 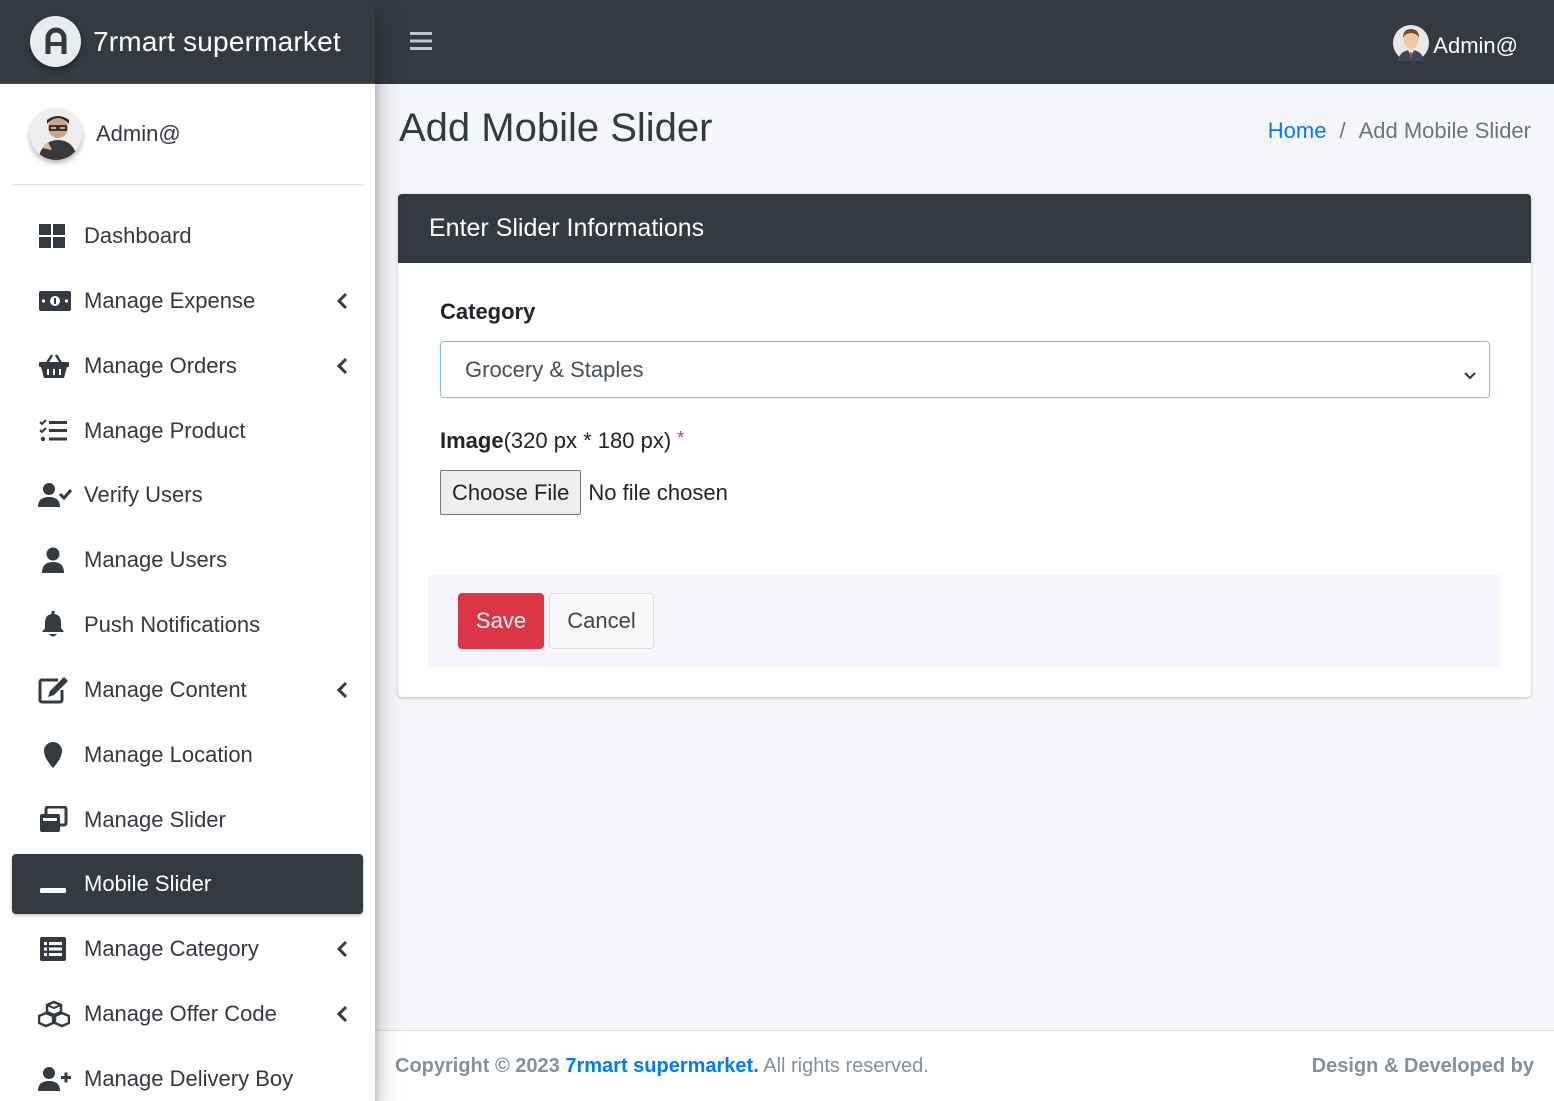 I want to click on sidebar-item-manage-slider: Manage Slider, so click(x=187, y=820).